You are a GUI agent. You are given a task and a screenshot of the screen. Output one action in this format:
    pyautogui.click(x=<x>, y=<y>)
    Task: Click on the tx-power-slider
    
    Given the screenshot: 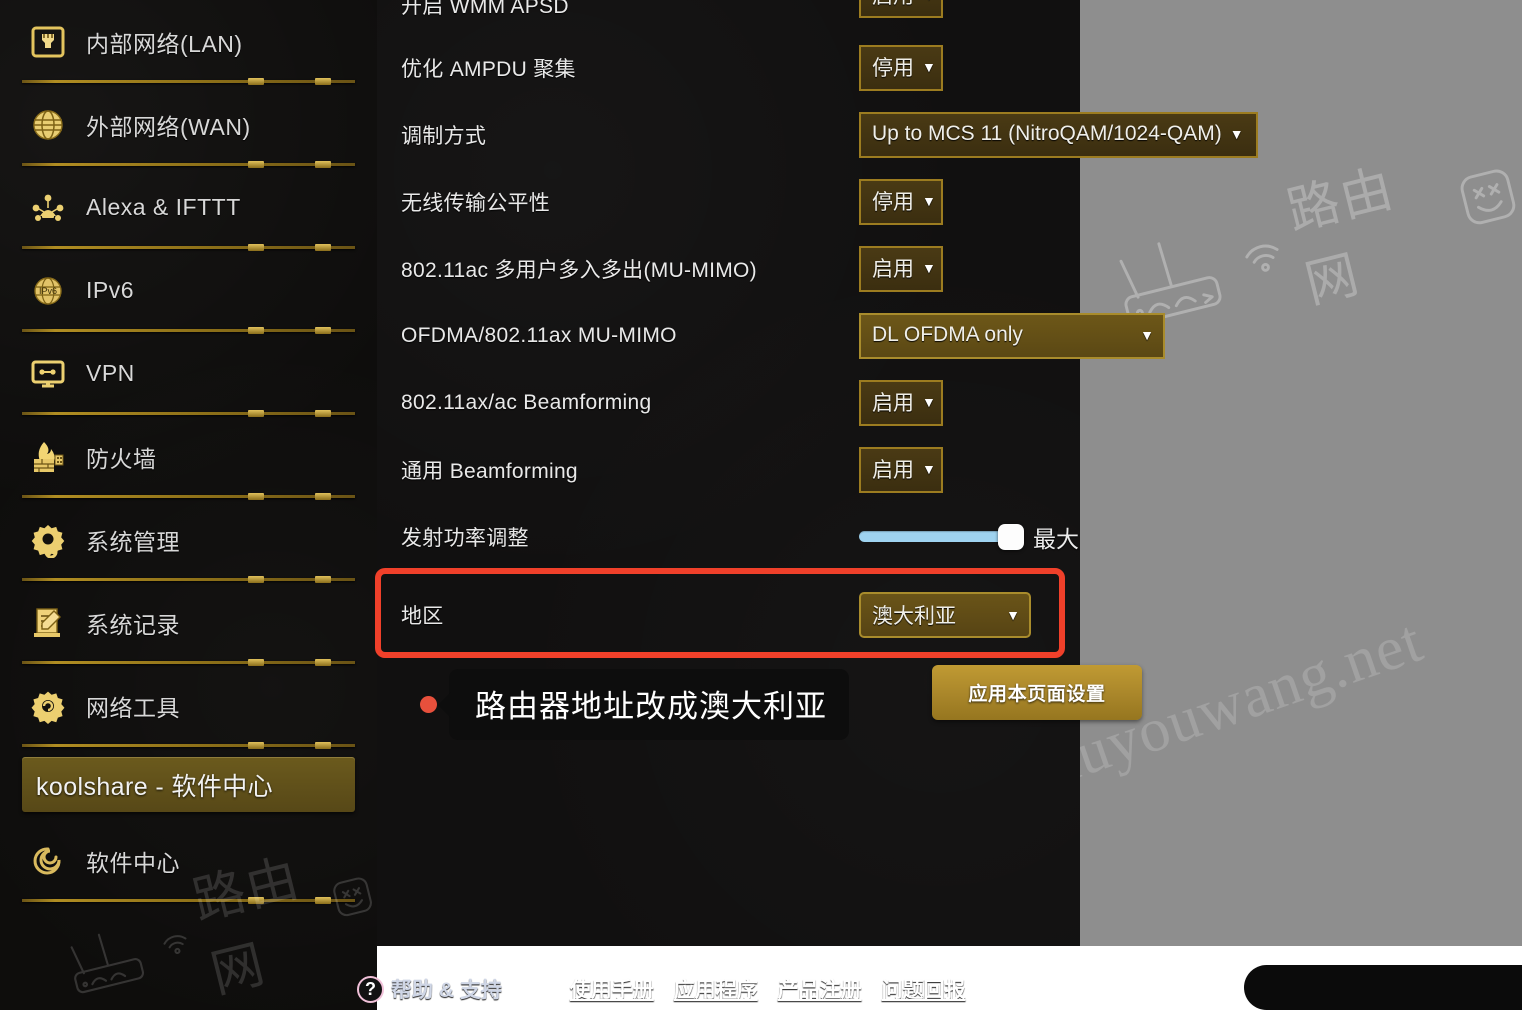 What is the action you would take?
    pyautogui.click(x=941, y=537)
    